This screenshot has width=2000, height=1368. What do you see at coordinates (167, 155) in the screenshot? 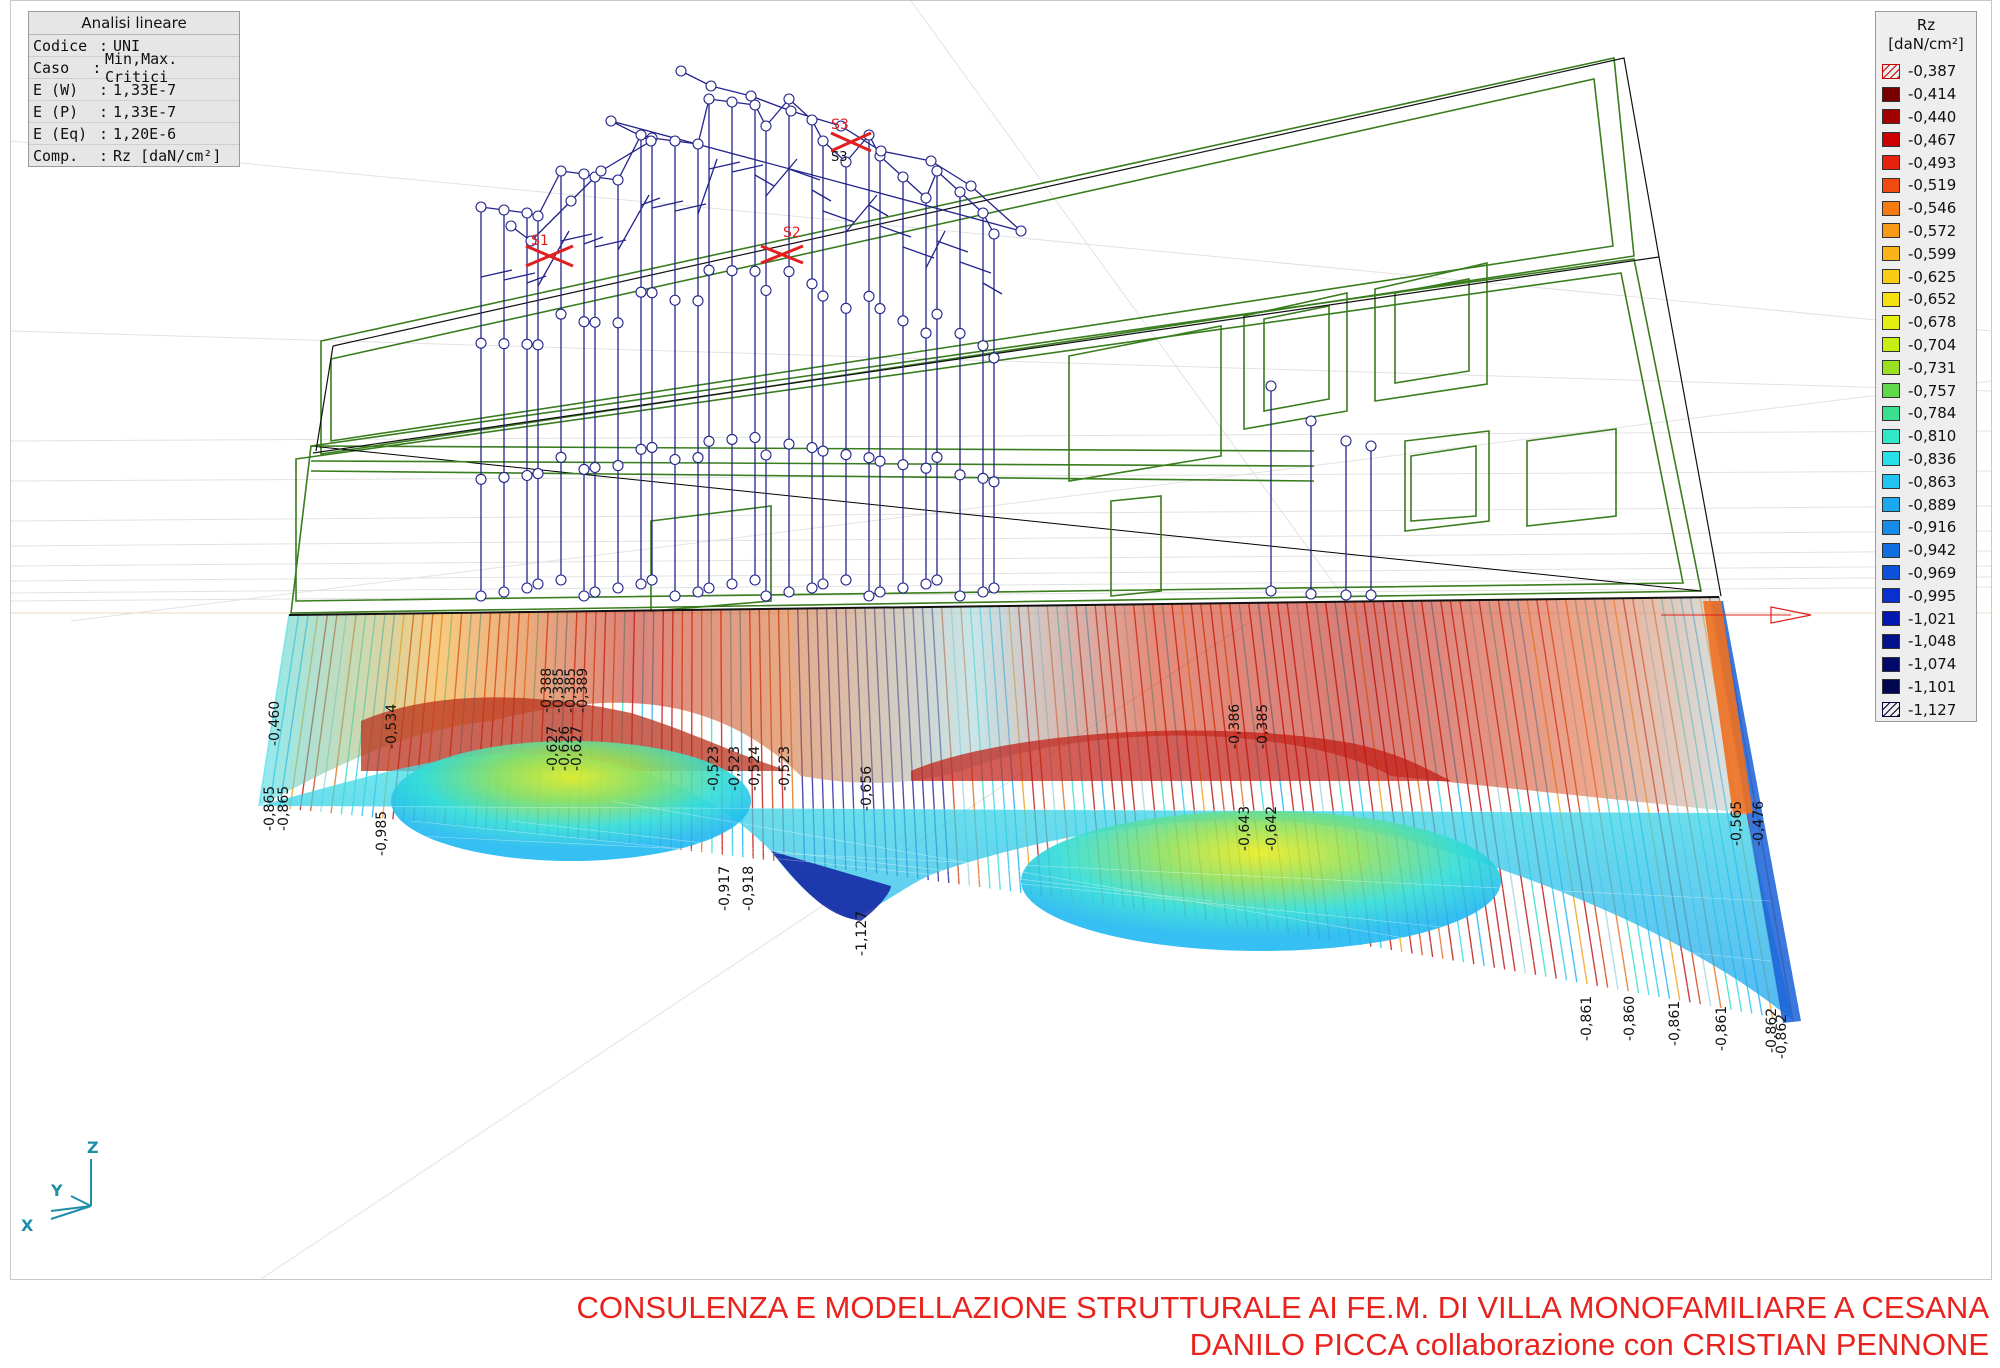
I see `info-value: Rz [daN/cm²]` at bounding box center [167, 155].